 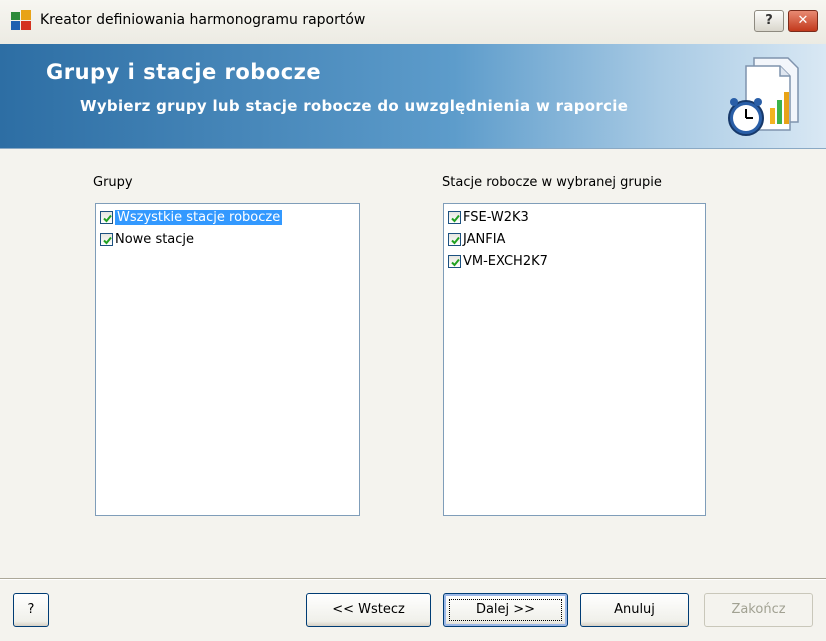 What do you see at coordinates (758, 610) in the screenshot?
I see `finish-button: Zakończ` at bounding box center [758, 610].